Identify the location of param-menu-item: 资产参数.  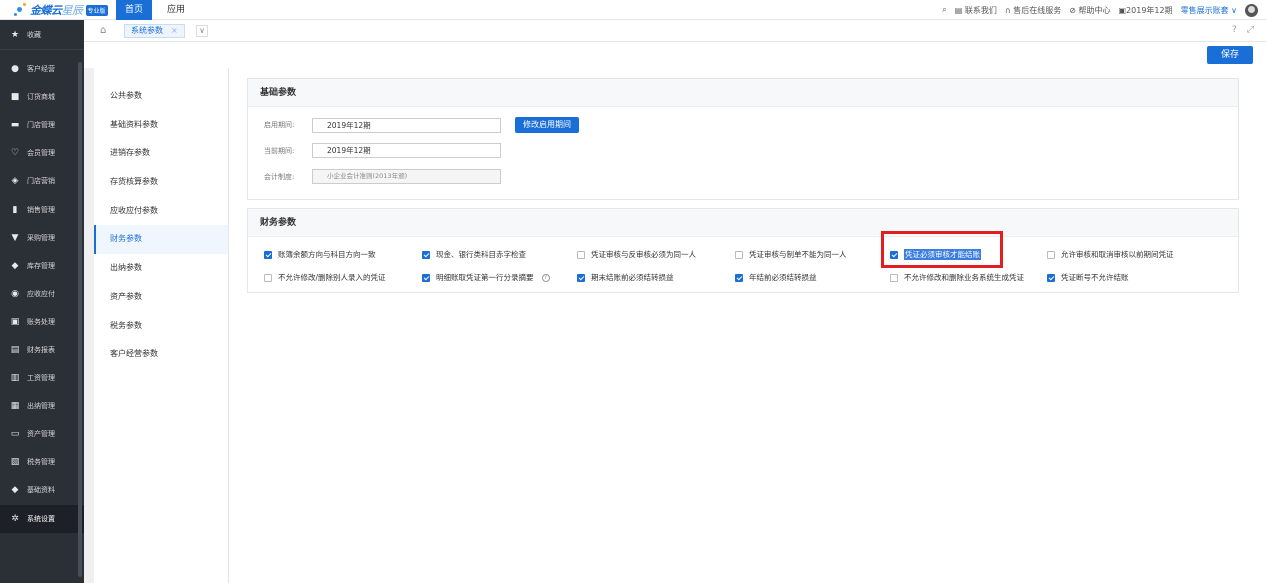
(161, 297).